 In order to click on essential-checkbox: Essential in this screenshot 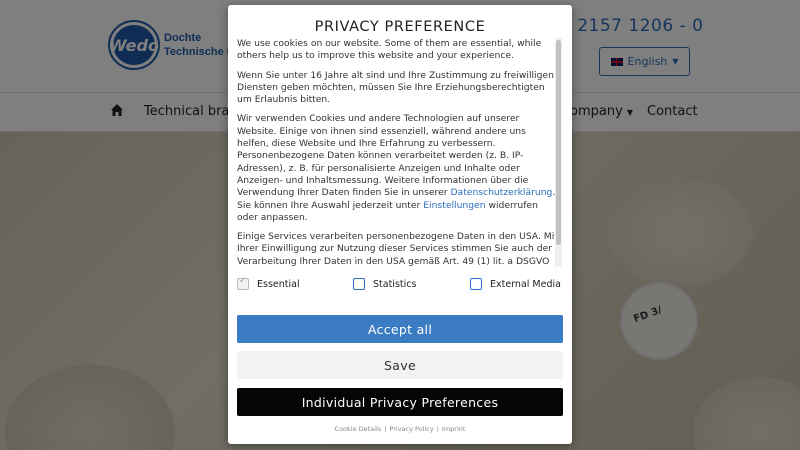, I will do `click(268, 283)`.